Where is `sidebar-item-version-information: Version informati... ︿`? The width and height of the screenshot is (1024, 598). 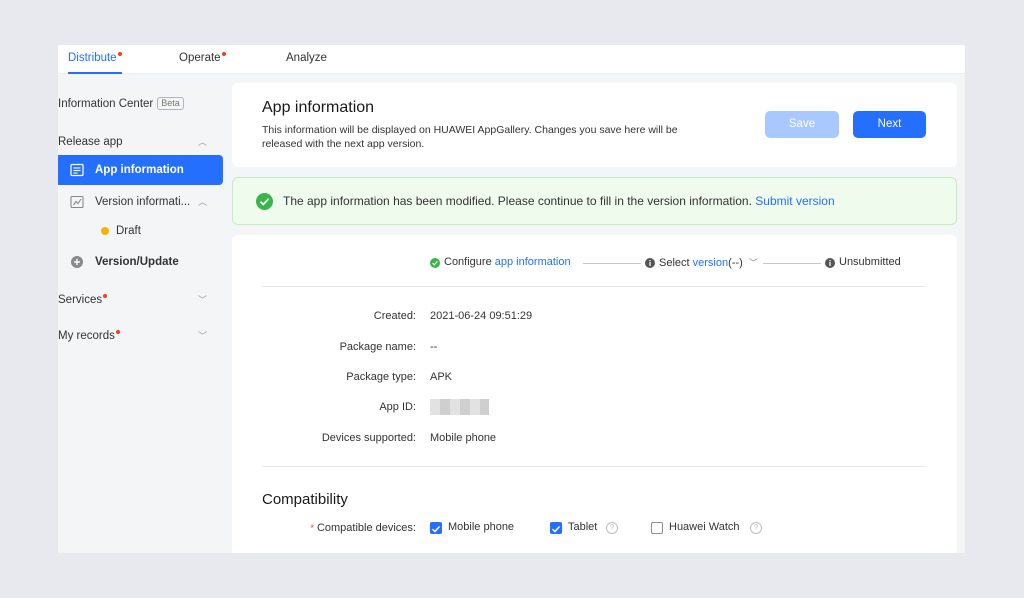
sidebar-item-version-information: Version informati... ︿ is located at coordinates (140, 202).